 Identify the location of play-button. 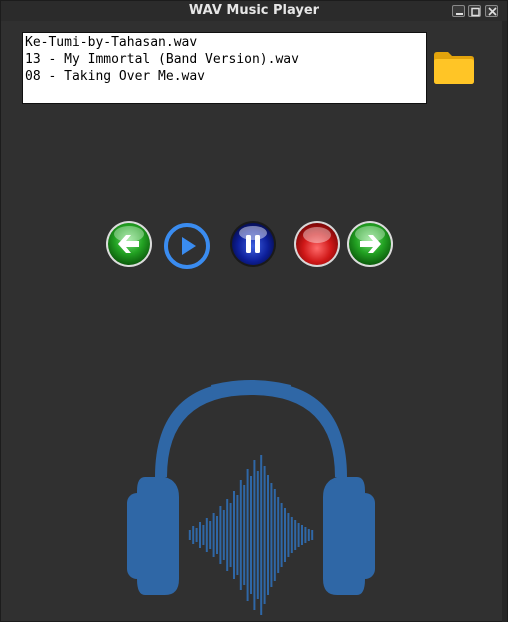
(187, 246).